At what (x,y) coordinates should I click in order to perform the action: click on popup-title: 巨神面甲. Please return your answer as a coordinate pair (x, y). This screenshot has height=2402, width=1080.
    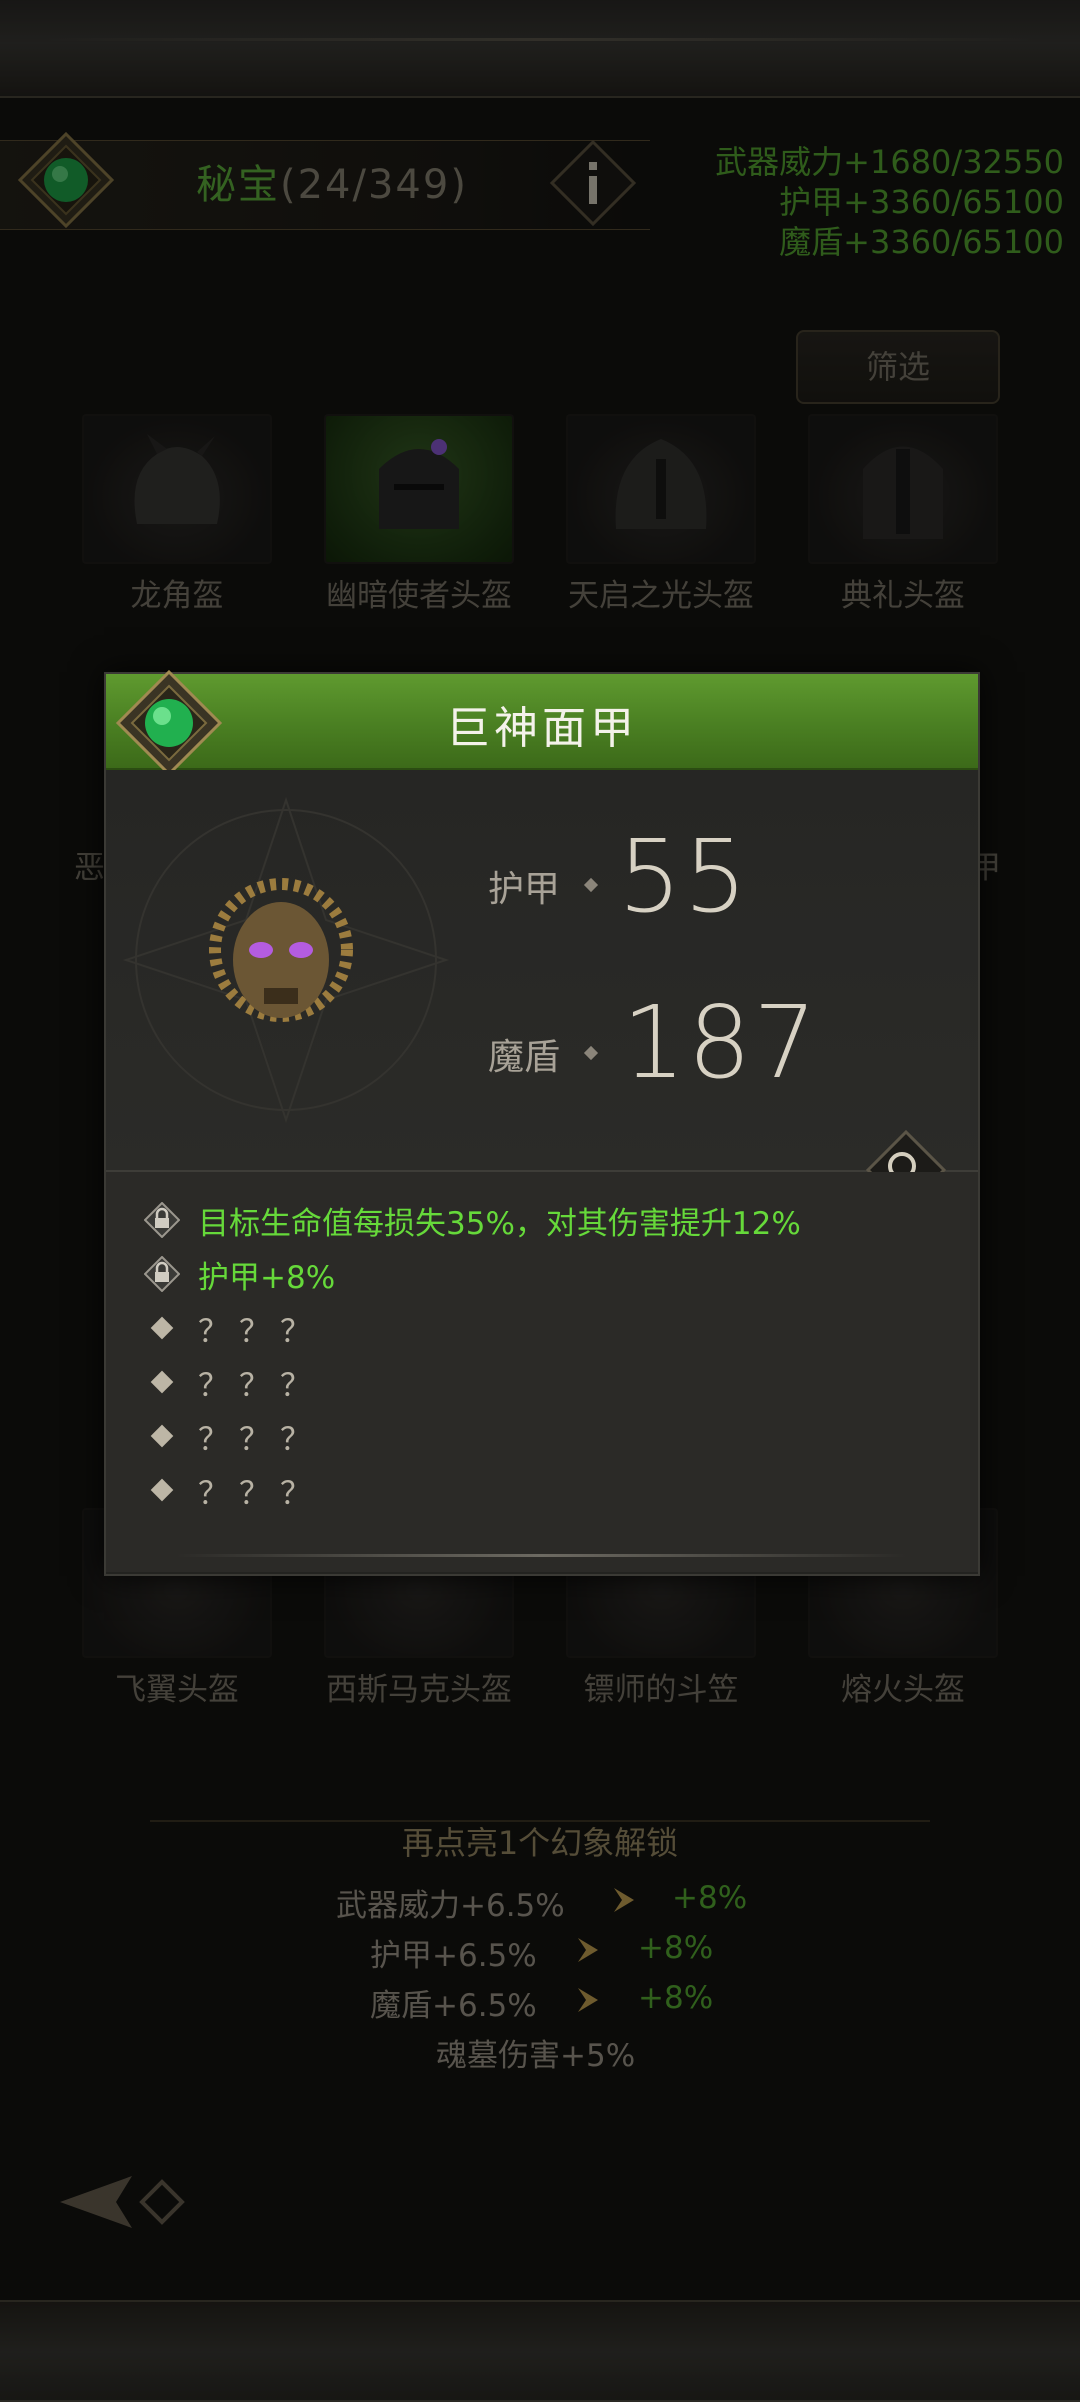
    Looking at the image, I should click on (542, 728).